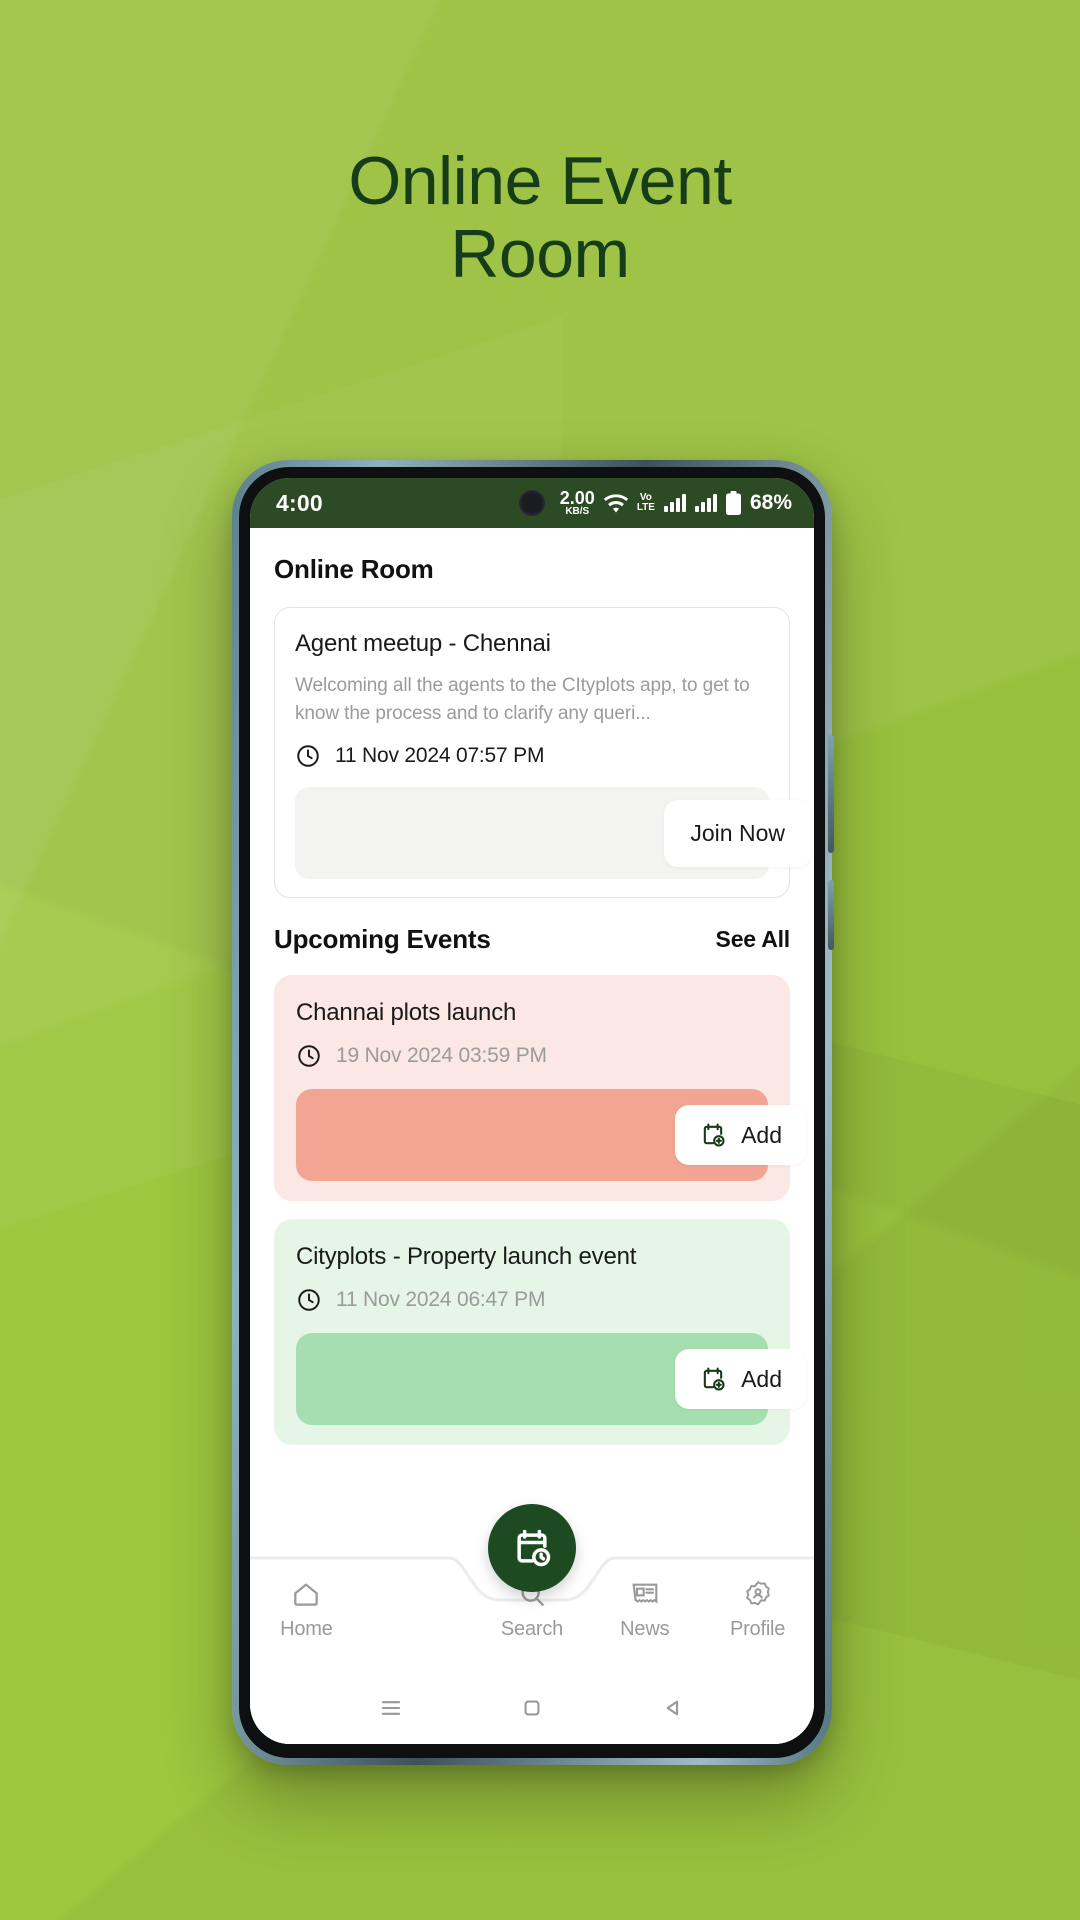 This screenshot has width=1080, height=1920. I want to click on menu-lines-icon, so click(391, 1708).